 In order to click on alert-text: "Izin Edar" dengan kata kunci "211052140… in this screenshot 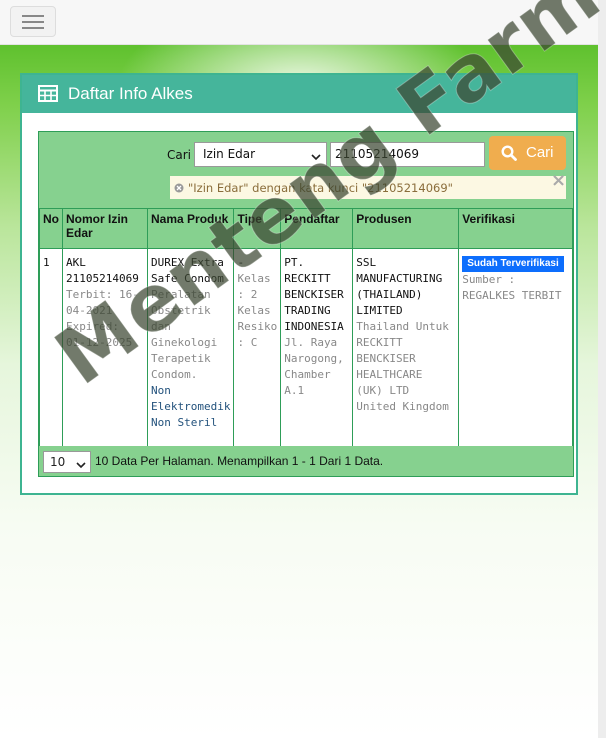, I will do `click(320, 188)`.